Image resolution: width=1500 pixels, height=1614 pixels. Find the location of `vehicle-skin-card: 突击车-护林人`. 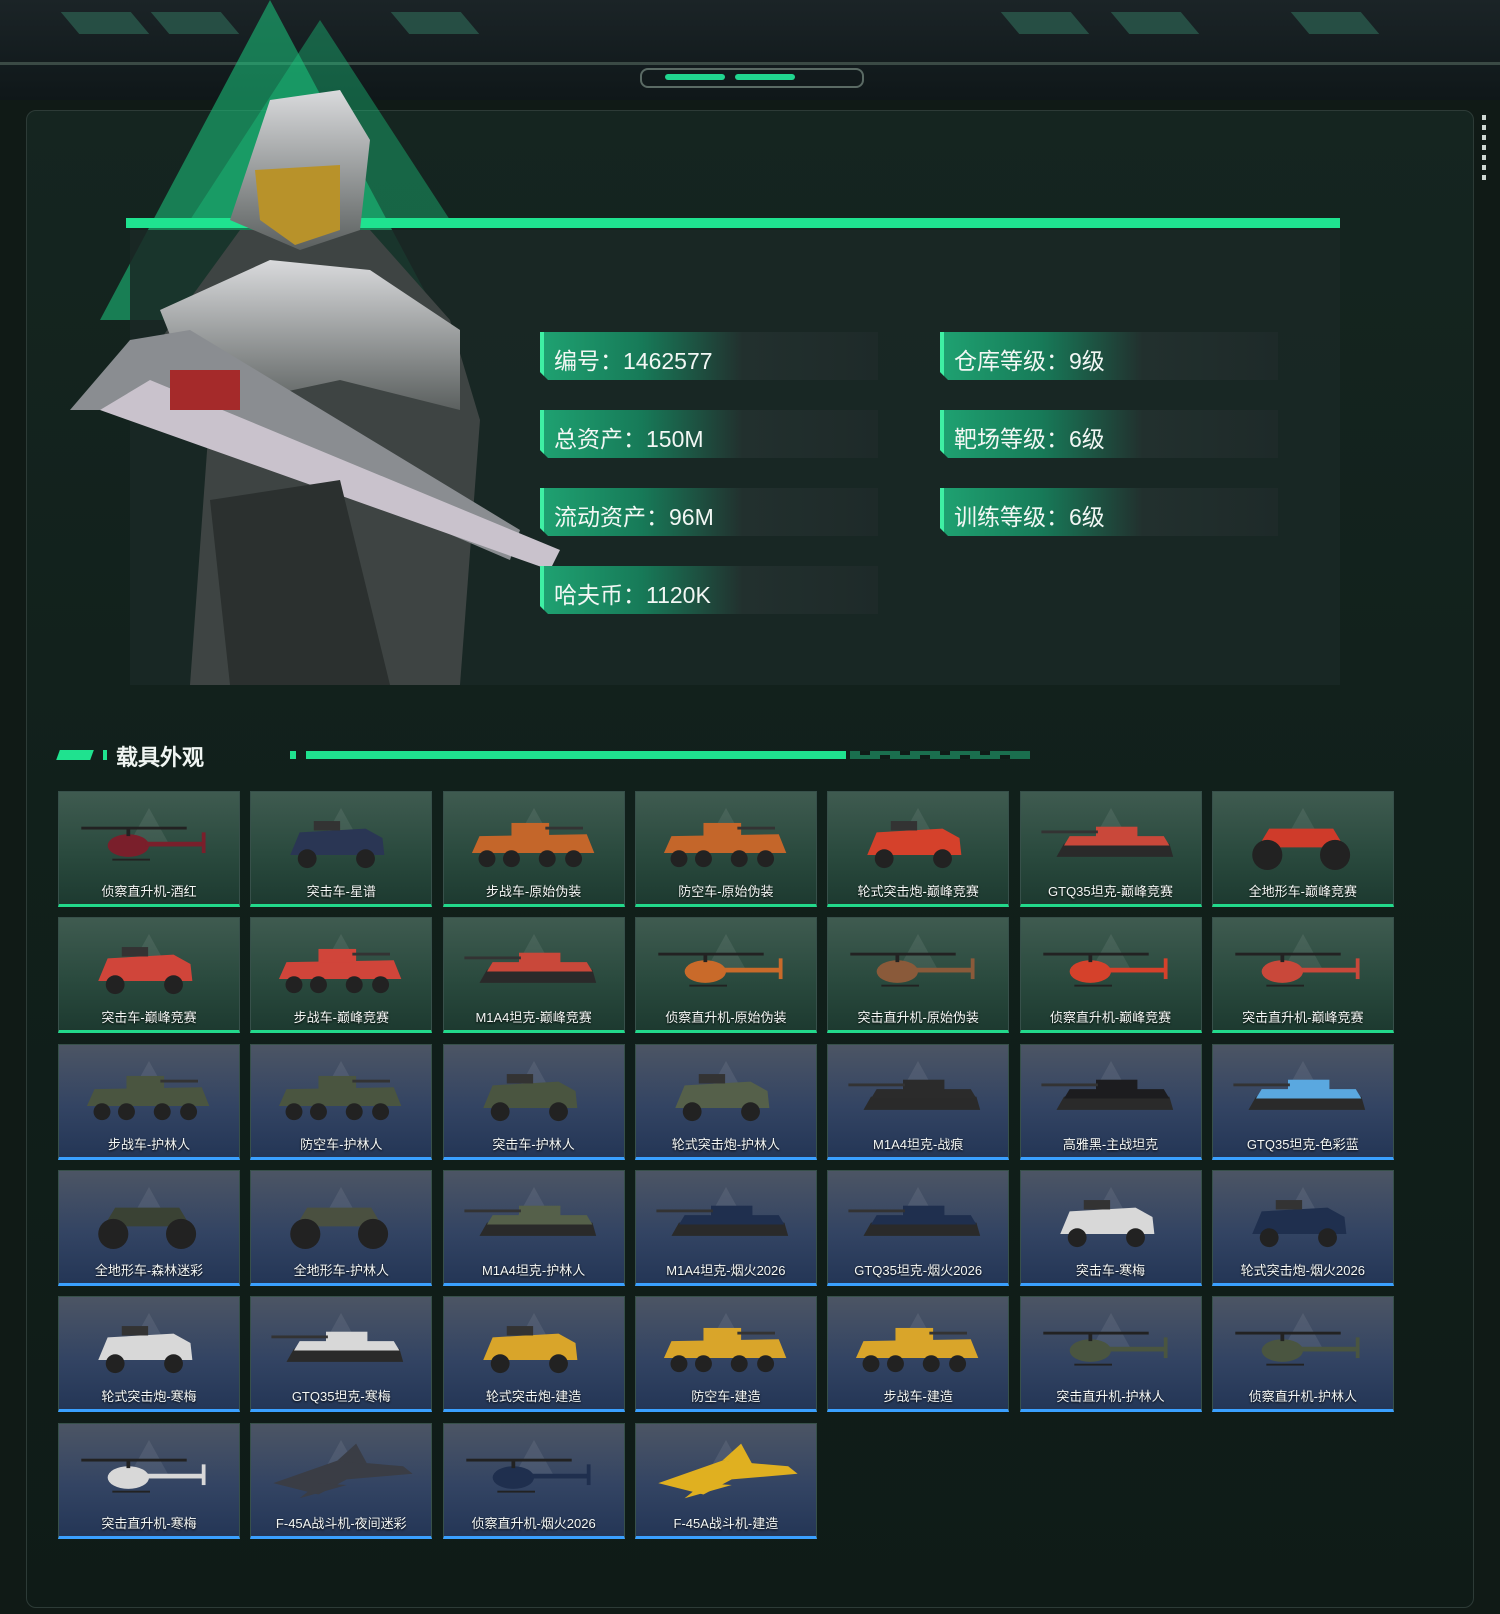

vehicle-skin-card: 突击车-护林人 is located at coordinates (533, 1101).